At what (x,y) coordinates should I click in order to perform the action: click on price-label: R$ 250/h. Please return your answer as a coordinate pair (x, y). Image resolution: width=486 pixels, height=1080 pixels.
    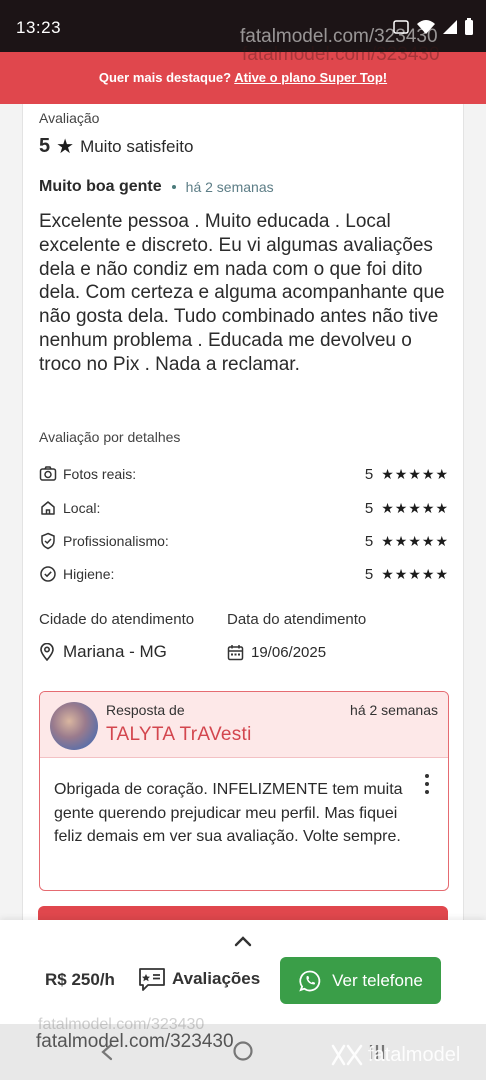
    Looking at the image, I should click on (80, 979).